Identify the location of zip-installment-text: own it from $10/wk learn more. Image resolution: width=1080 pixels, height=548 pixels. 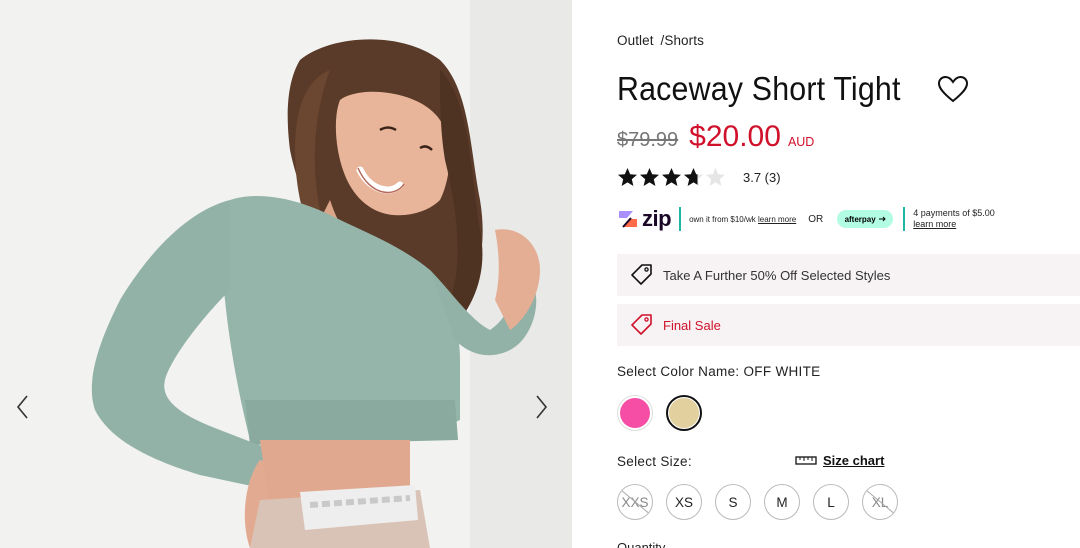
(742, 219).